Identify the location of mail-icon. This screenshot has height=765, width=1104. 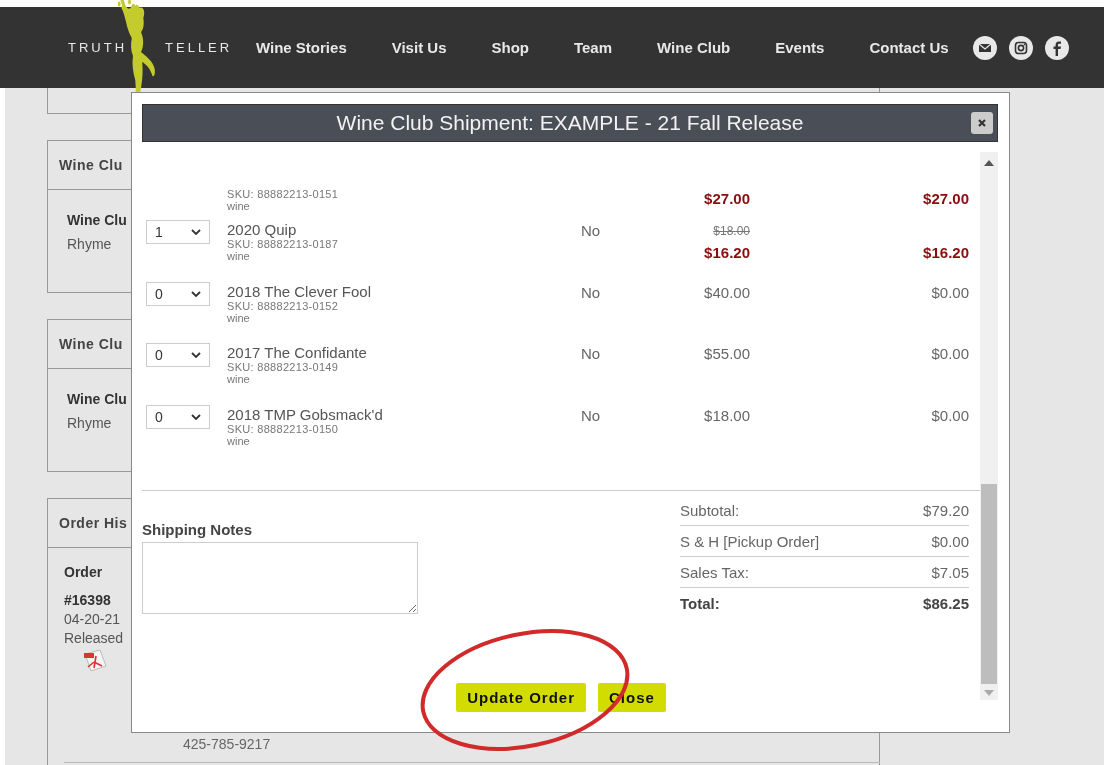
(984, 47).